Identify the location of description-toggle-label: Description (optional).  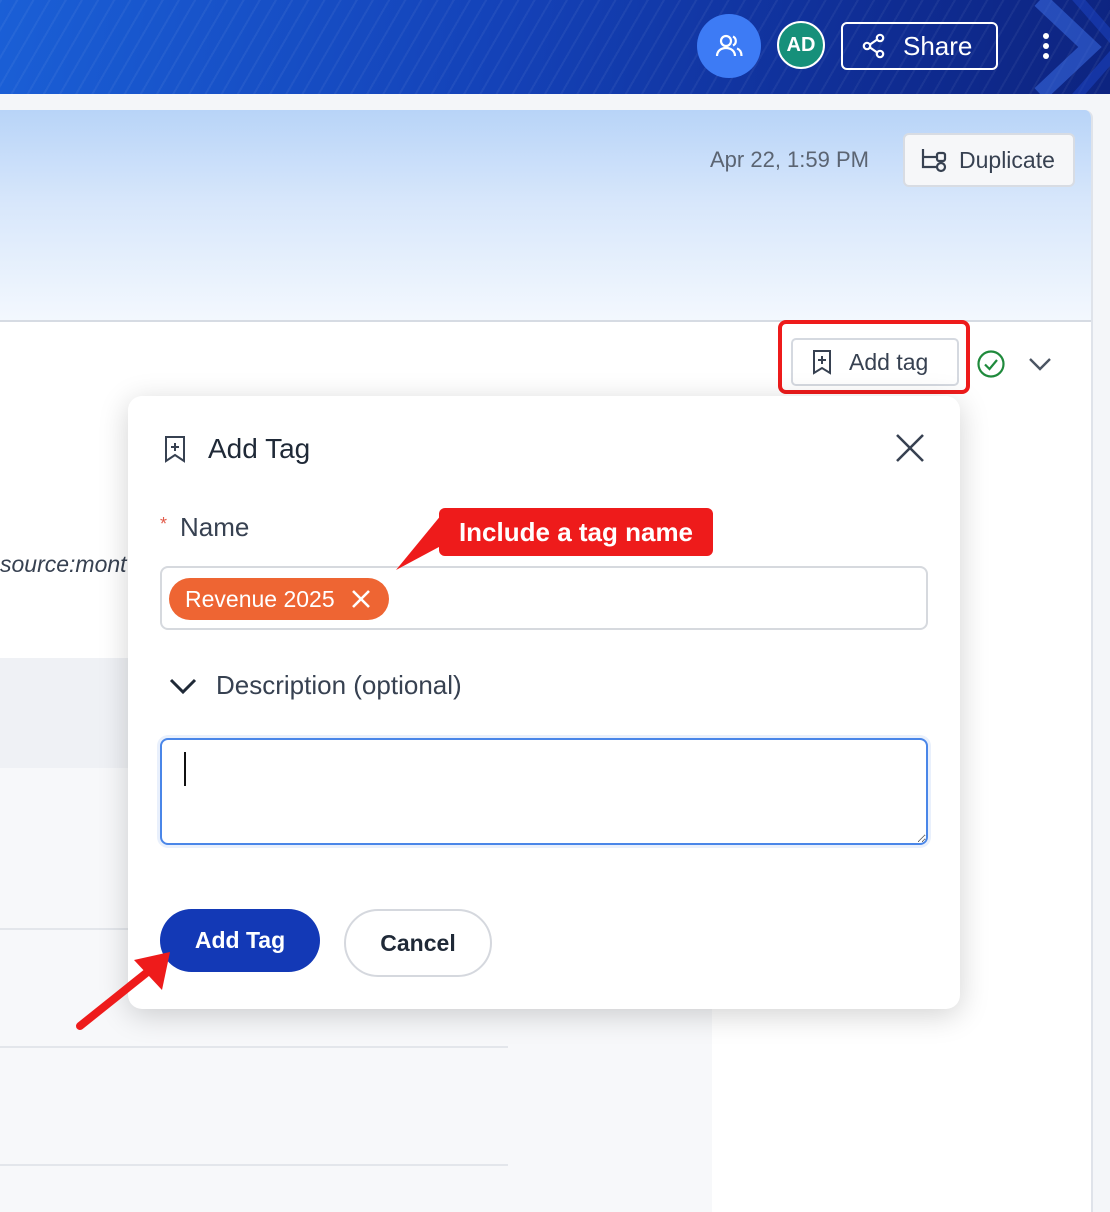
(339, 685).